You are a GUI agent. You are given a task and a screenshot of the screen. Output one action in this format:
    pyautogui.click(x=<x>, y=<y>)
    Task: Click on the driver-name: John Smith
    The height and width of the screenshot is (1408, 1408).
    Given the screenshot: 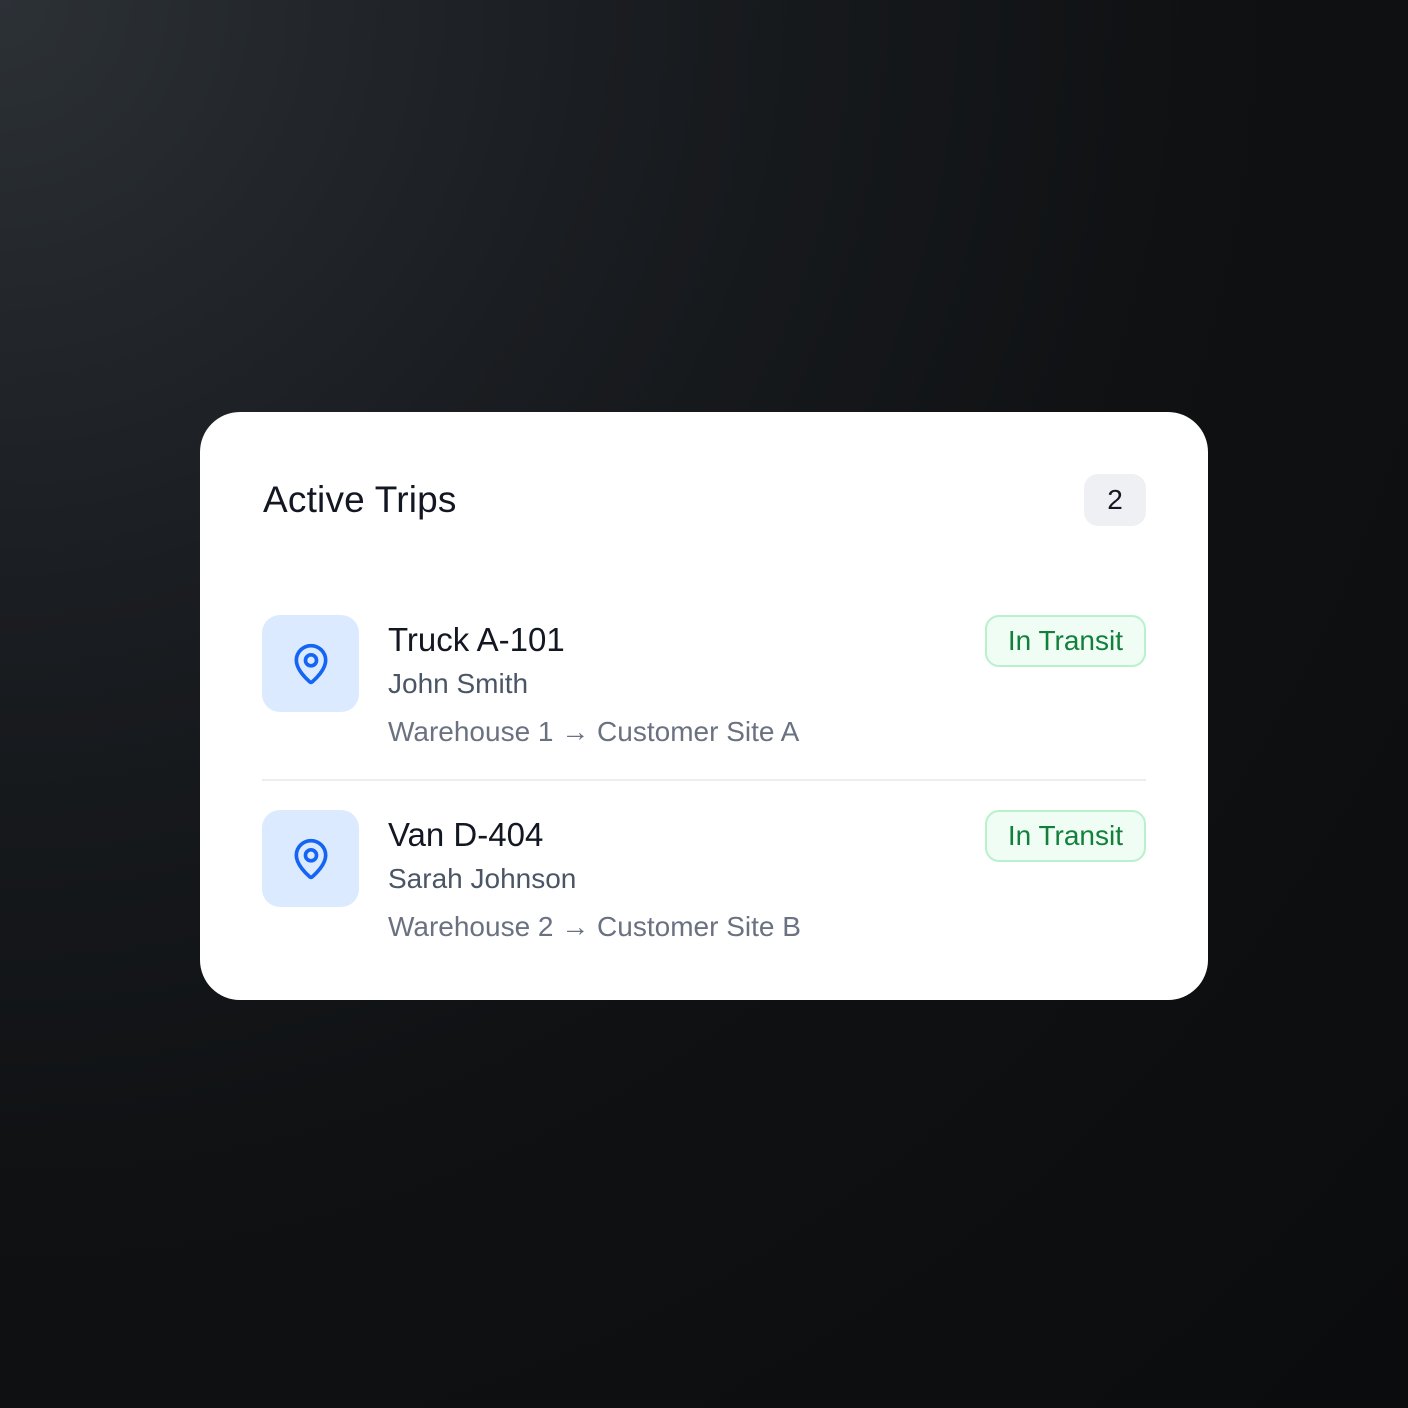 What is the action you would take?
    pyautogui.click(x=458, y=683)
    